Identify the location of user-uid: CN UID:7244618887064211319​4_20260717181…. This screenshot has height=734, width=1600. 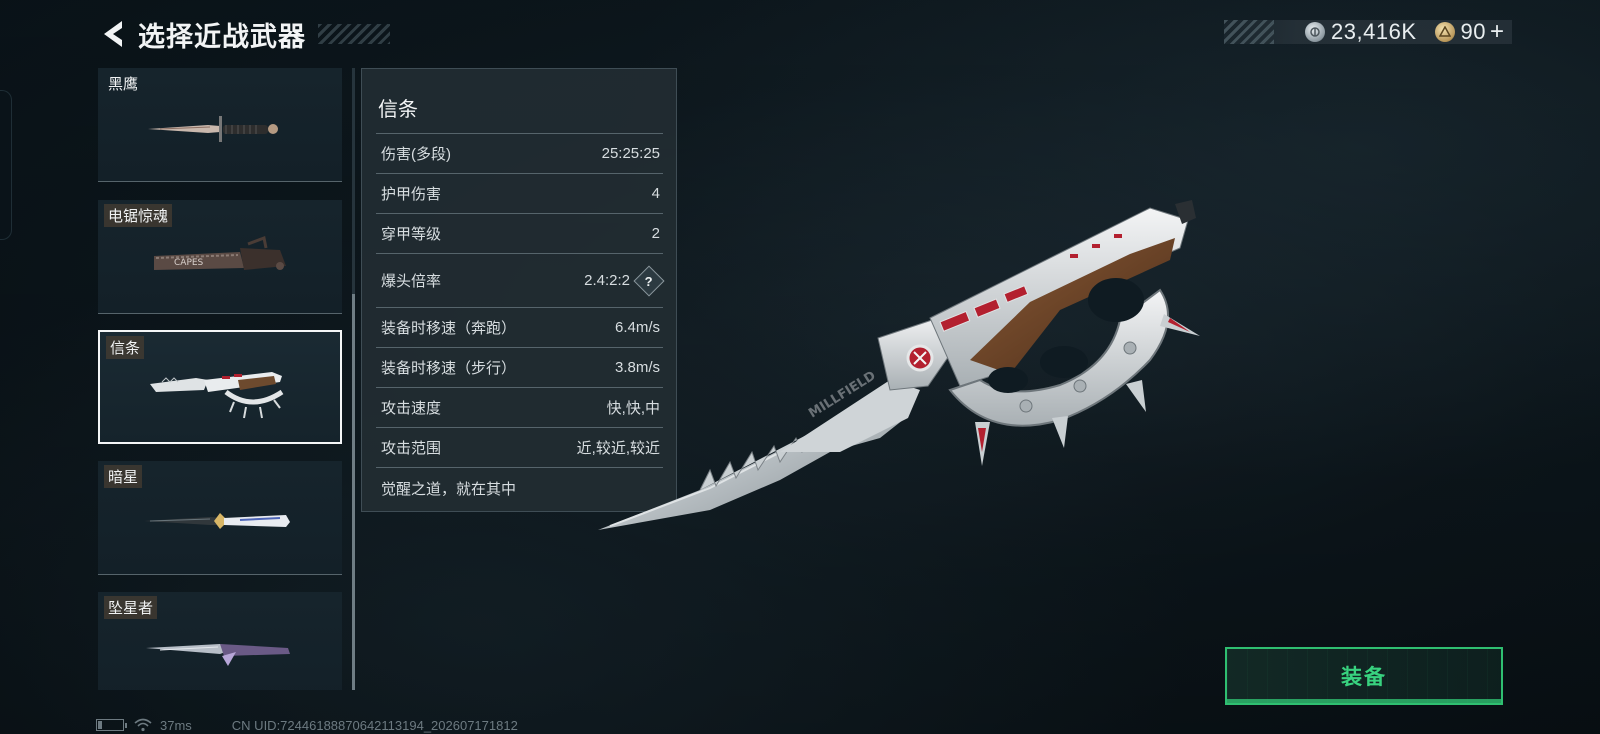
(374, 725).